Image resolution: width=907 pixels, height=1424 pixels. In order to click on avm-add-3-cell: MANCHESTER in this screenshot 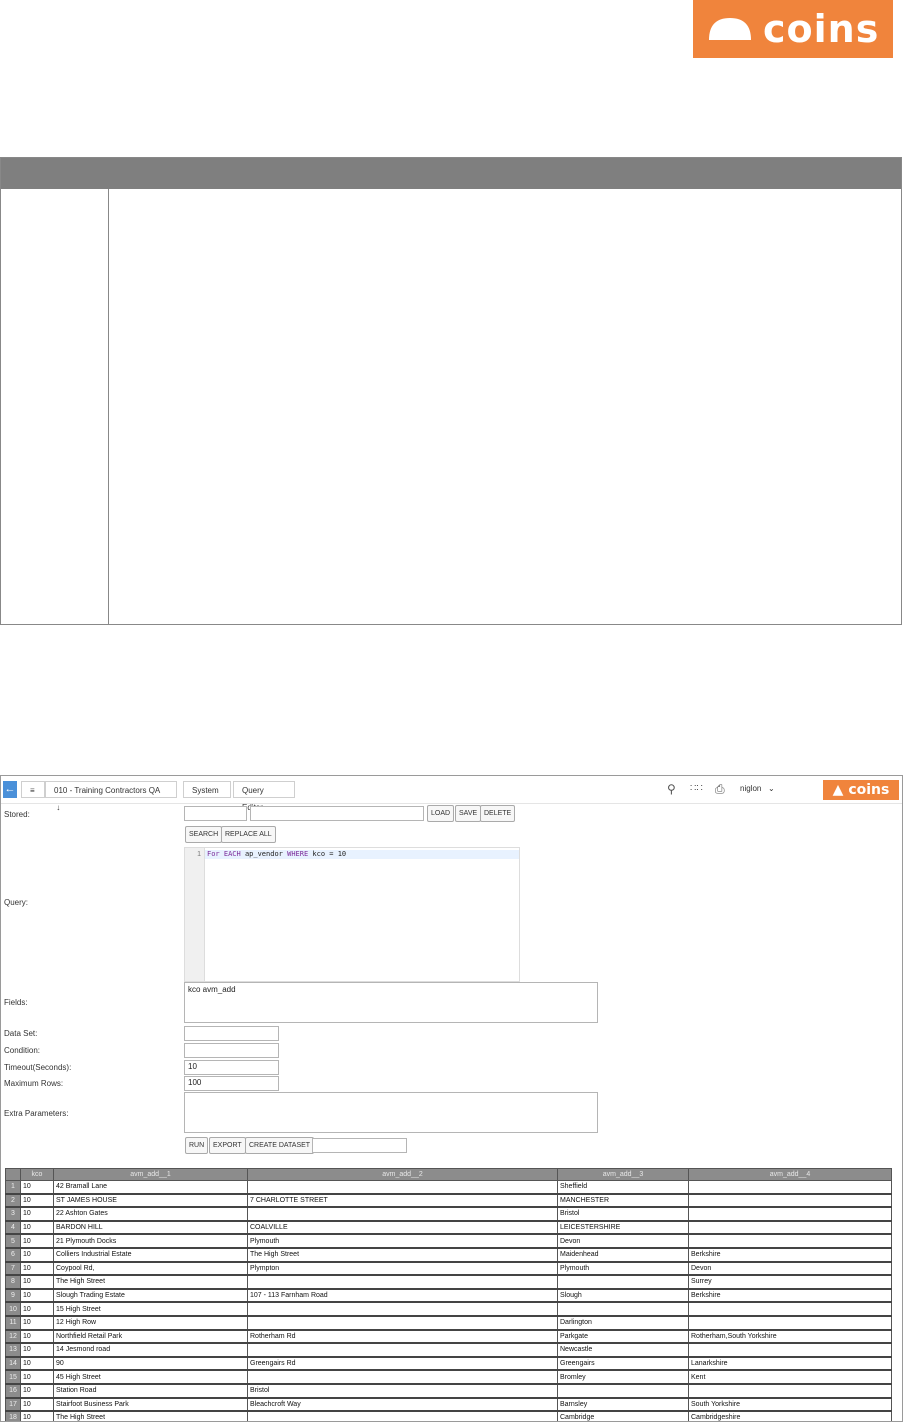, I will do `click(623, 1201)`.